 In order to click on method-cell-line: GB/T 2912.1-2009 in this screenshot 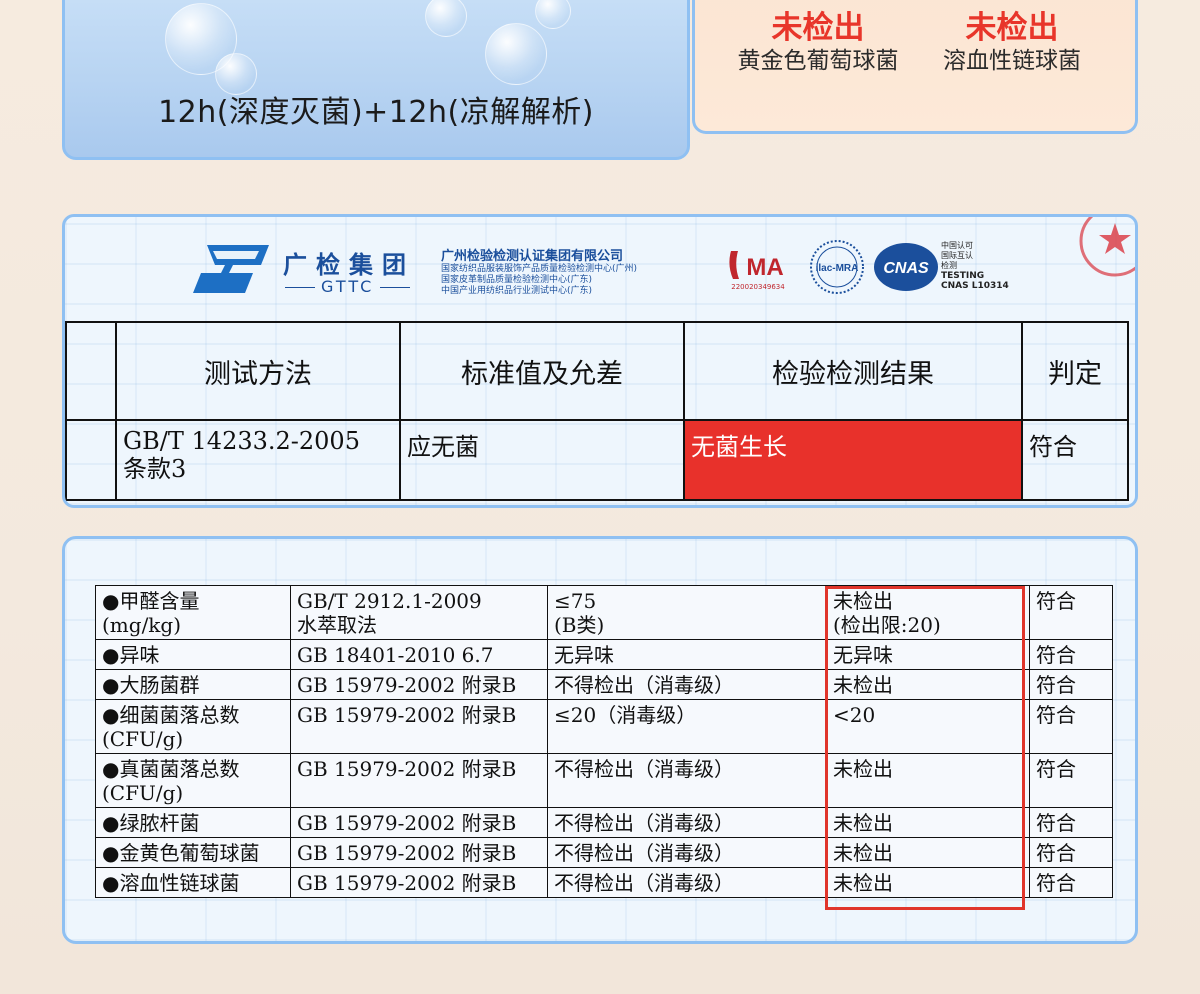, I will do `click(389, 601)`.